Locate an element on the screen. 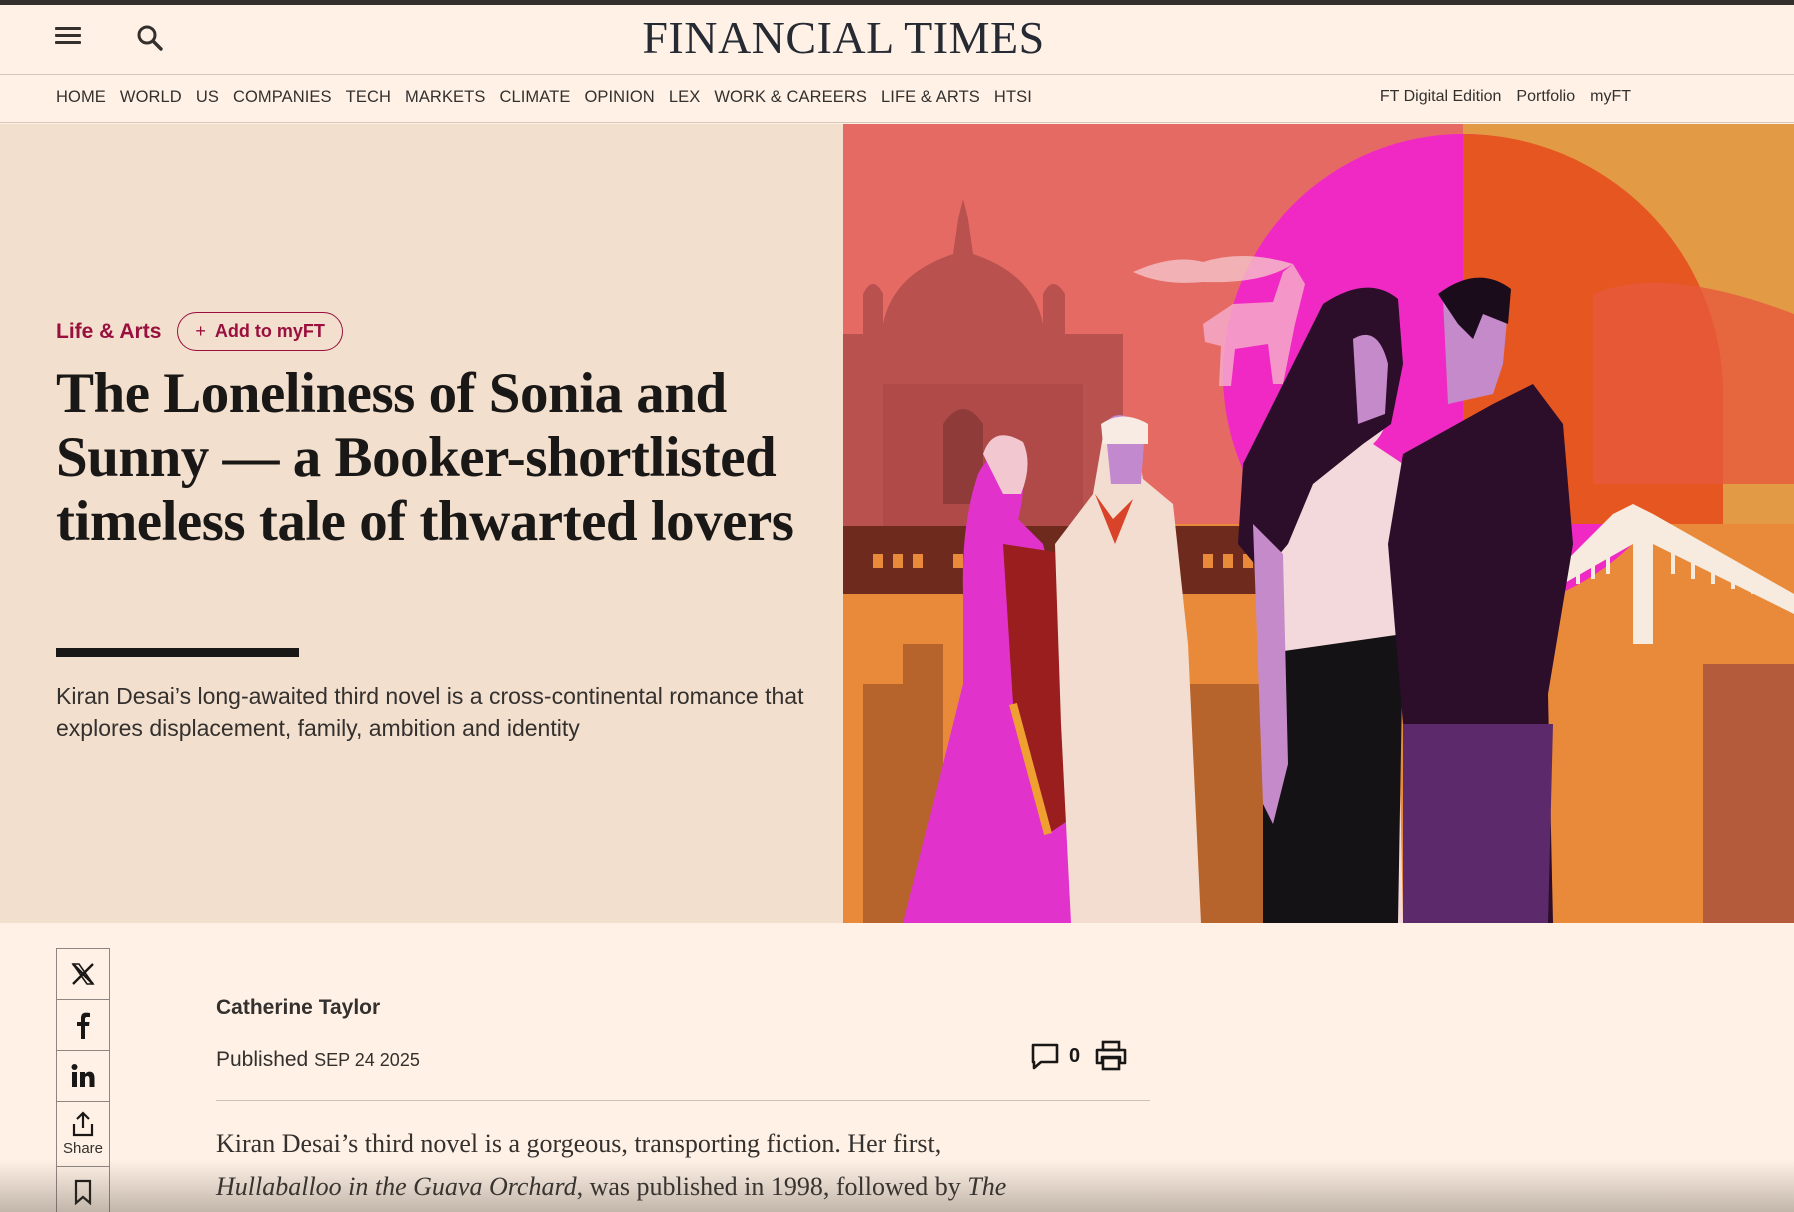 This screenshot has height=1212, width=1794. author-byline: Catherine Taylor is located at coordinates (298, 1008).